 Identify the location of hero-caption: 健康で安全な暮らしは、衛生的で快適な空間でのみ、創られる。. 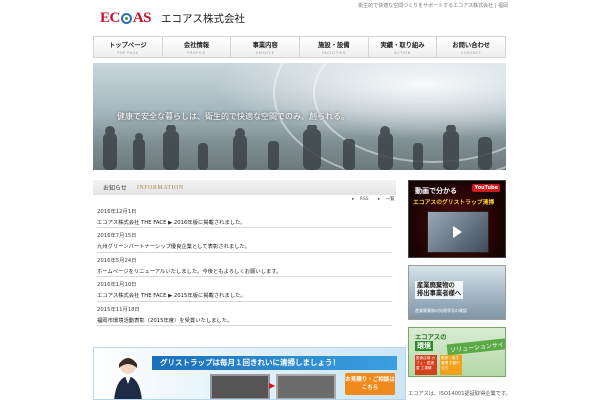
(233, 116).